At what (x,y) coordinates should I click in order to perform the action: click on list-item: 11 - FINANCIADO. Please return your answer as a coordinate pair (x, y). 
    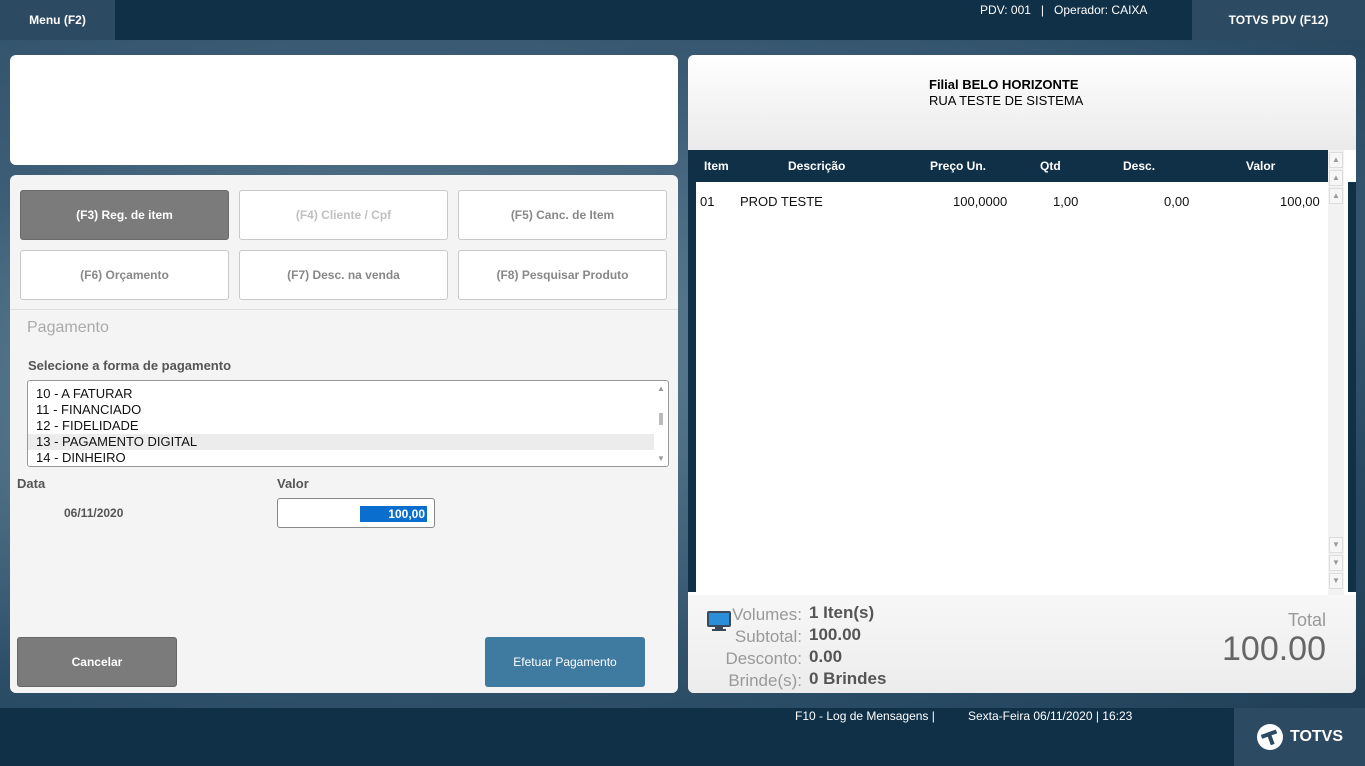
    Looking at the image, I should click on (341, 410).